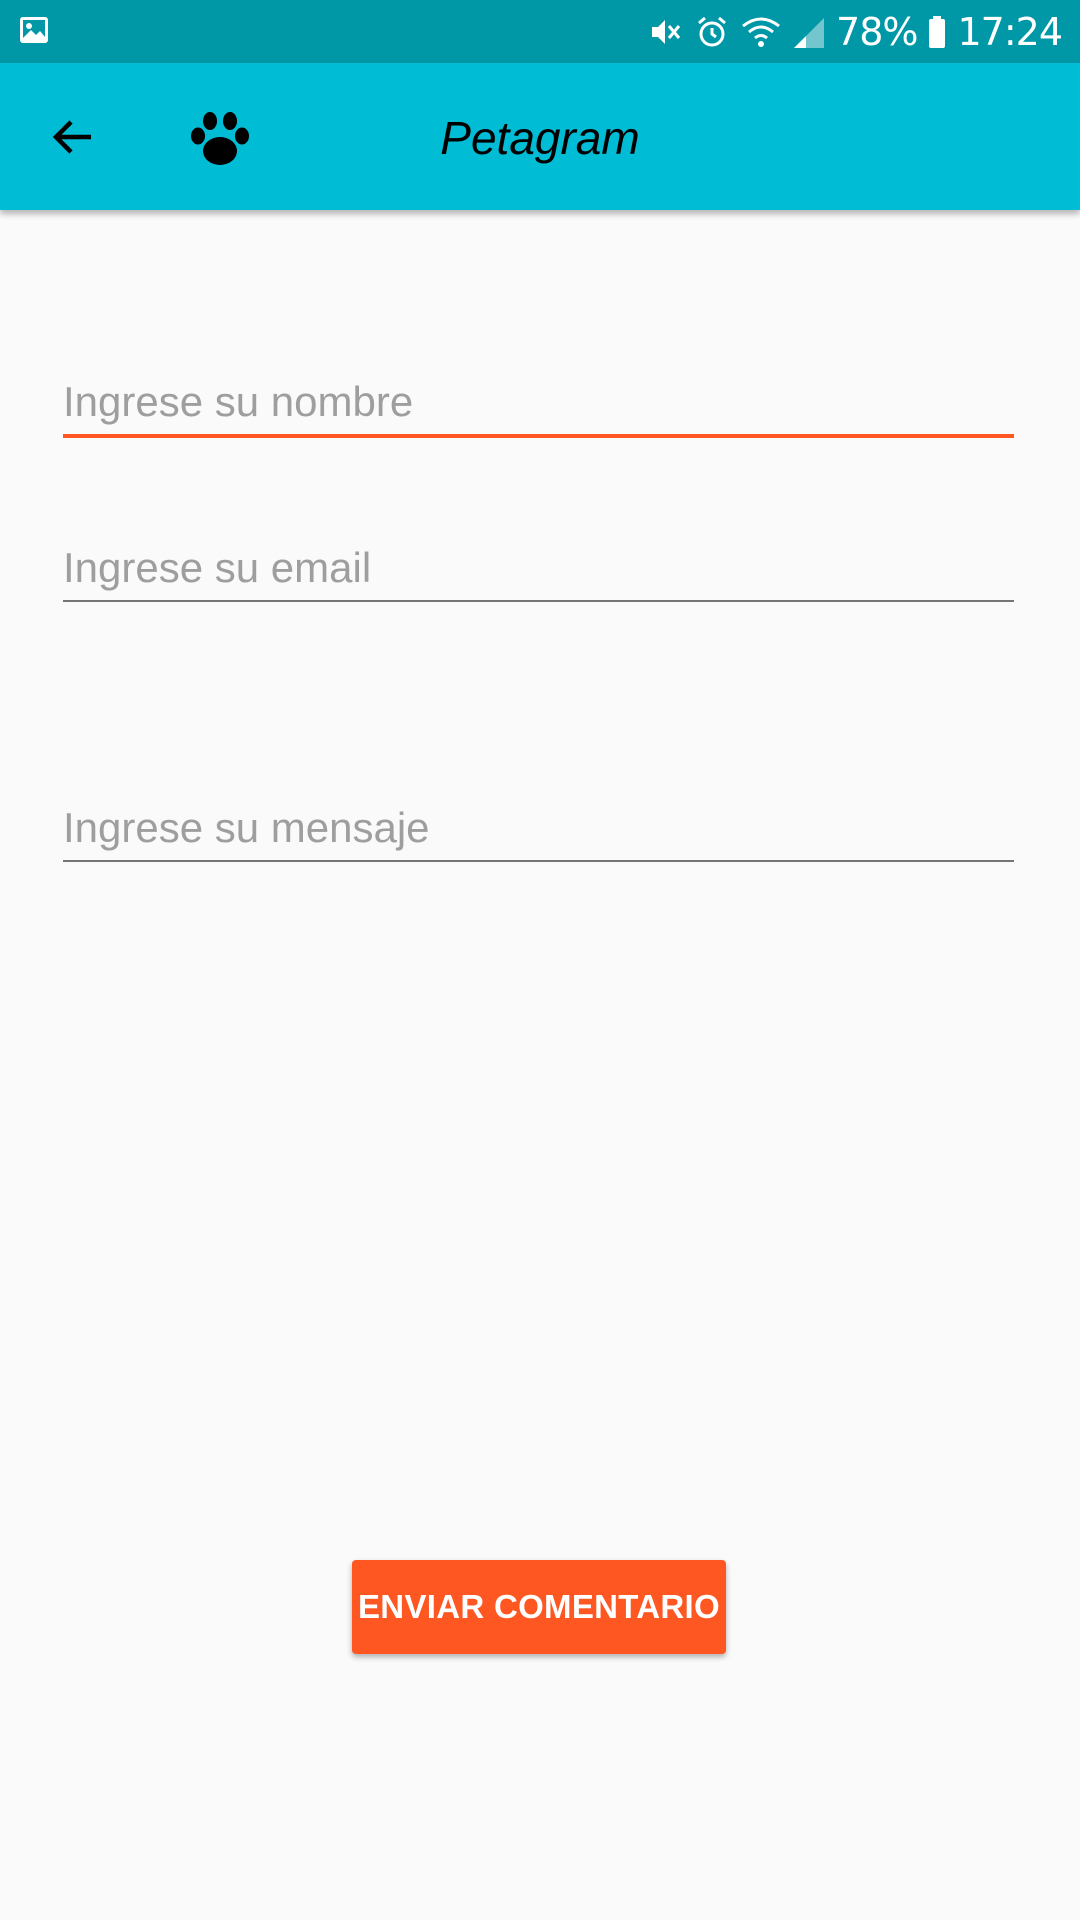  Describe the element at coordinates (712, 32) in the screenshot. I see `alarm-icon` at that location.